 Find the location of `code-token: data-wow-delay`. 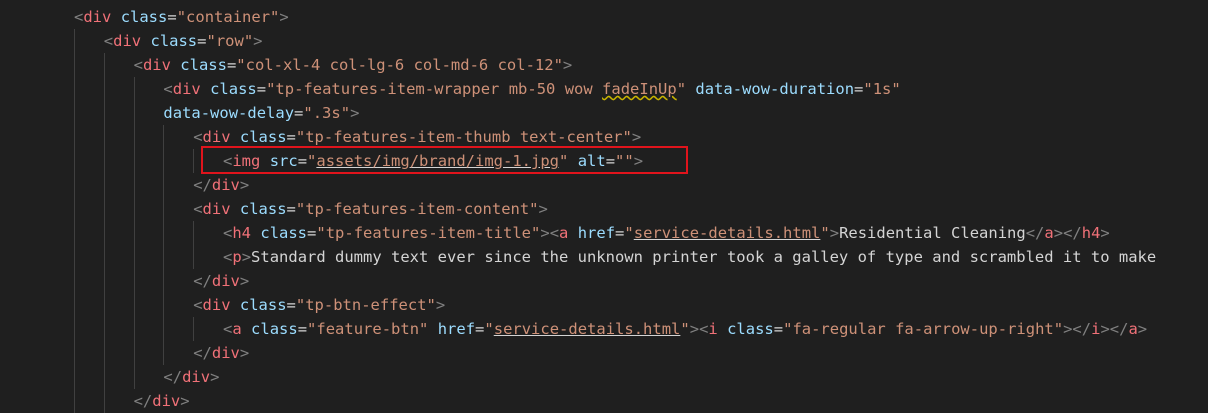

code-token: data-wow-delay is located at coordinates (229, 113).